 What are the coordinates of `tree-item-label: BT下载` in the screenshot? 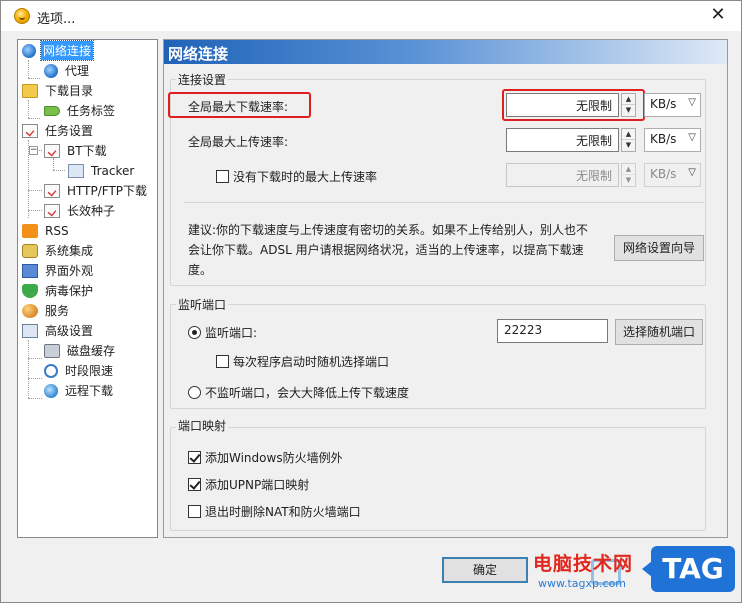 It's located at (87, 151).